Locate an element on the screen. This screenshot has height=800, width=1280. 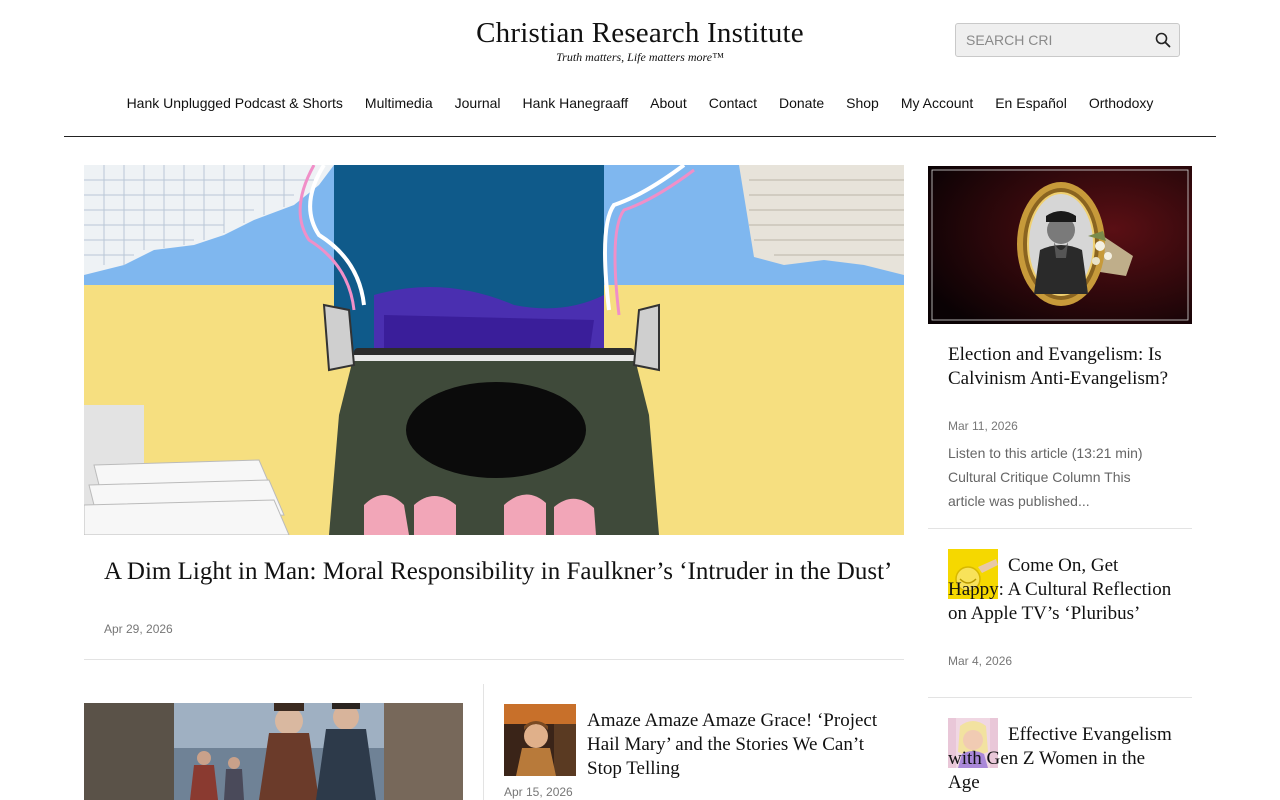
search-input is located at coordinates (1048, 40).